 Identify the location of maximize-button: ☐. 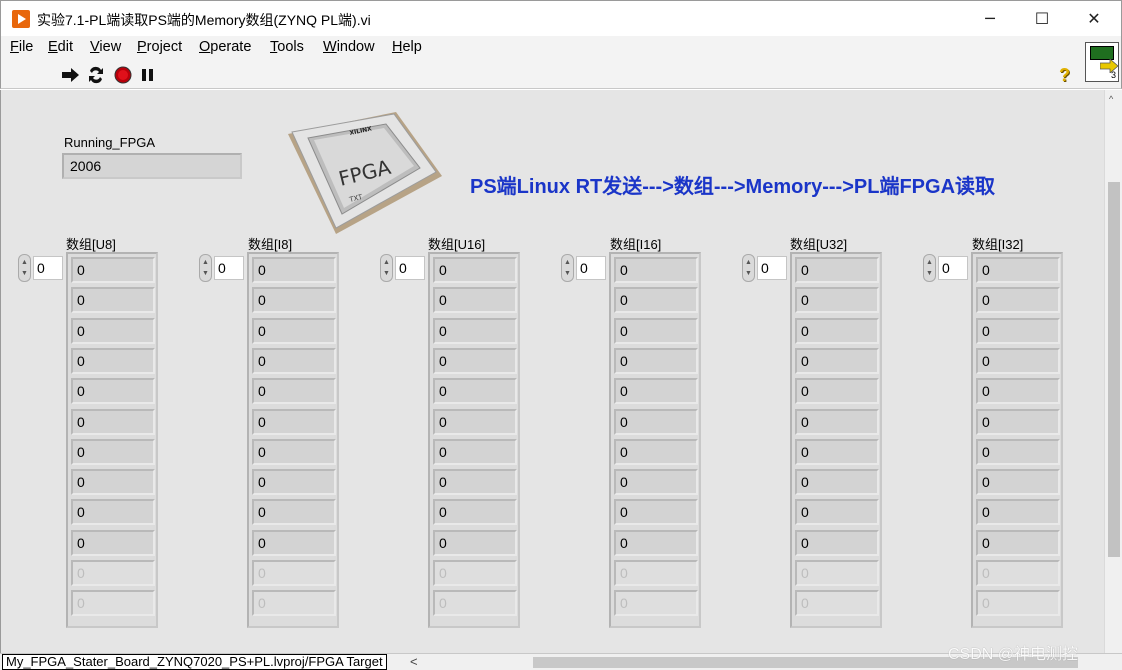
(1042, 19).